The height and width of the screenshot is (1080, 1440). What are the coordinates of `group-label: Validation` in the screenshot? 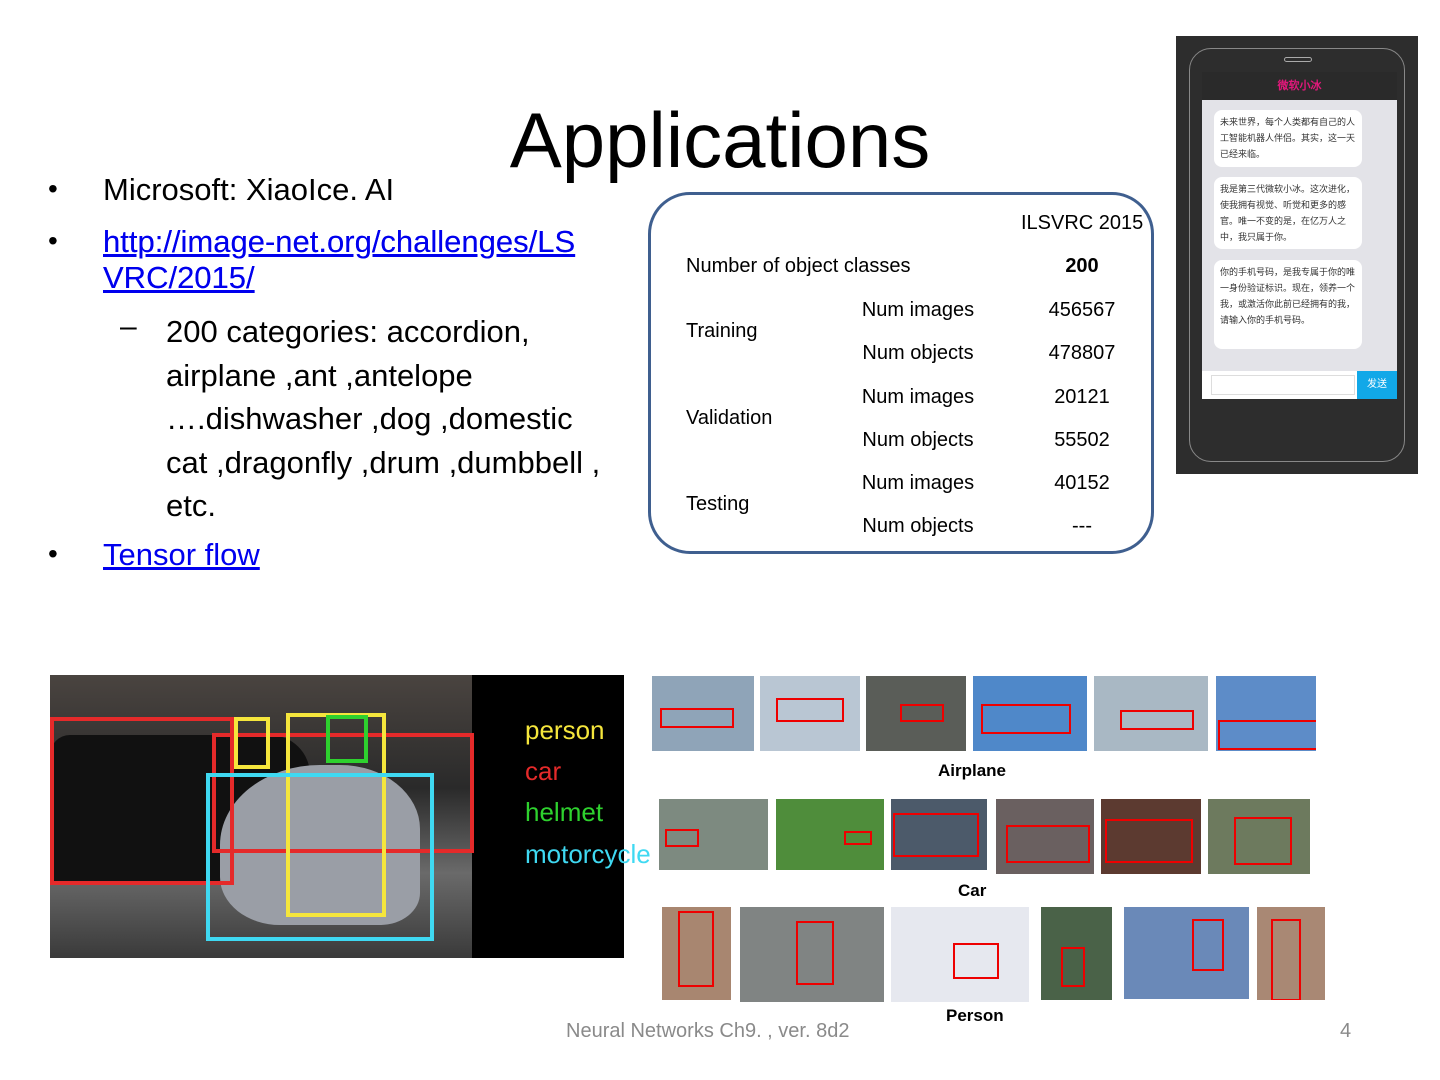 It's located at (729, 417).